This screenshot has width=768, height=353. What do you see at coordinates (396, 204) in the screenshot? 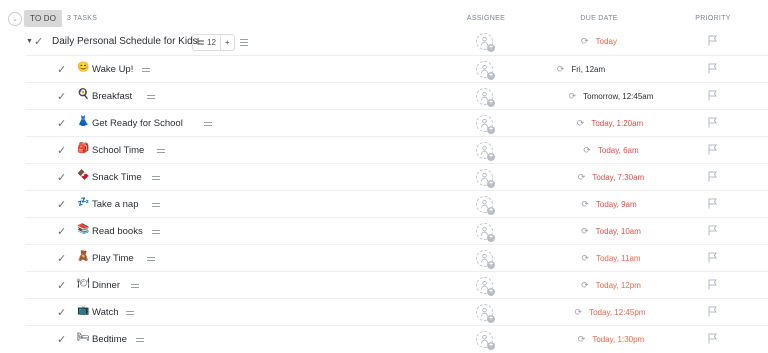
I see `subtask-row: ✓ 💤 Take a nap + ⟳ Today, 9am` at bounding box center [396, 204].